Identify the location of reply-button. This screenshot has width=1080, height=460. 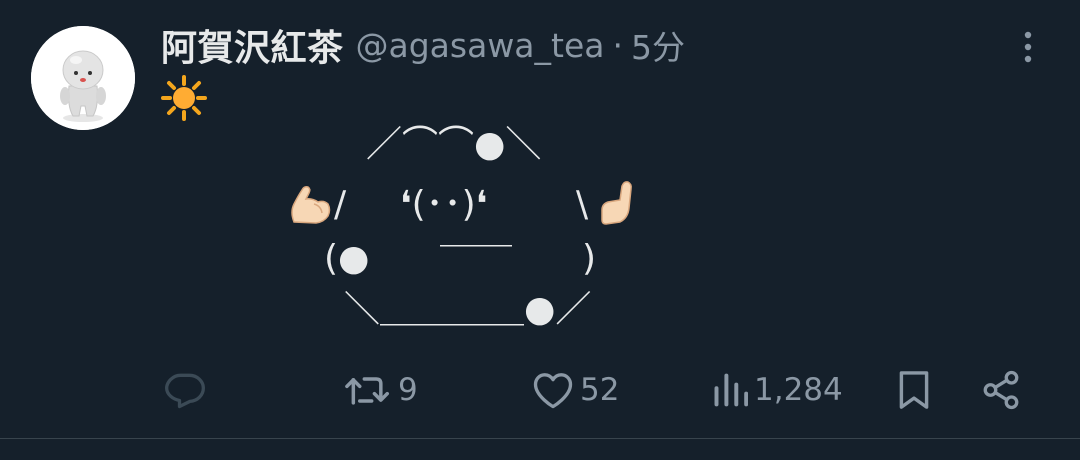
(185, 390).